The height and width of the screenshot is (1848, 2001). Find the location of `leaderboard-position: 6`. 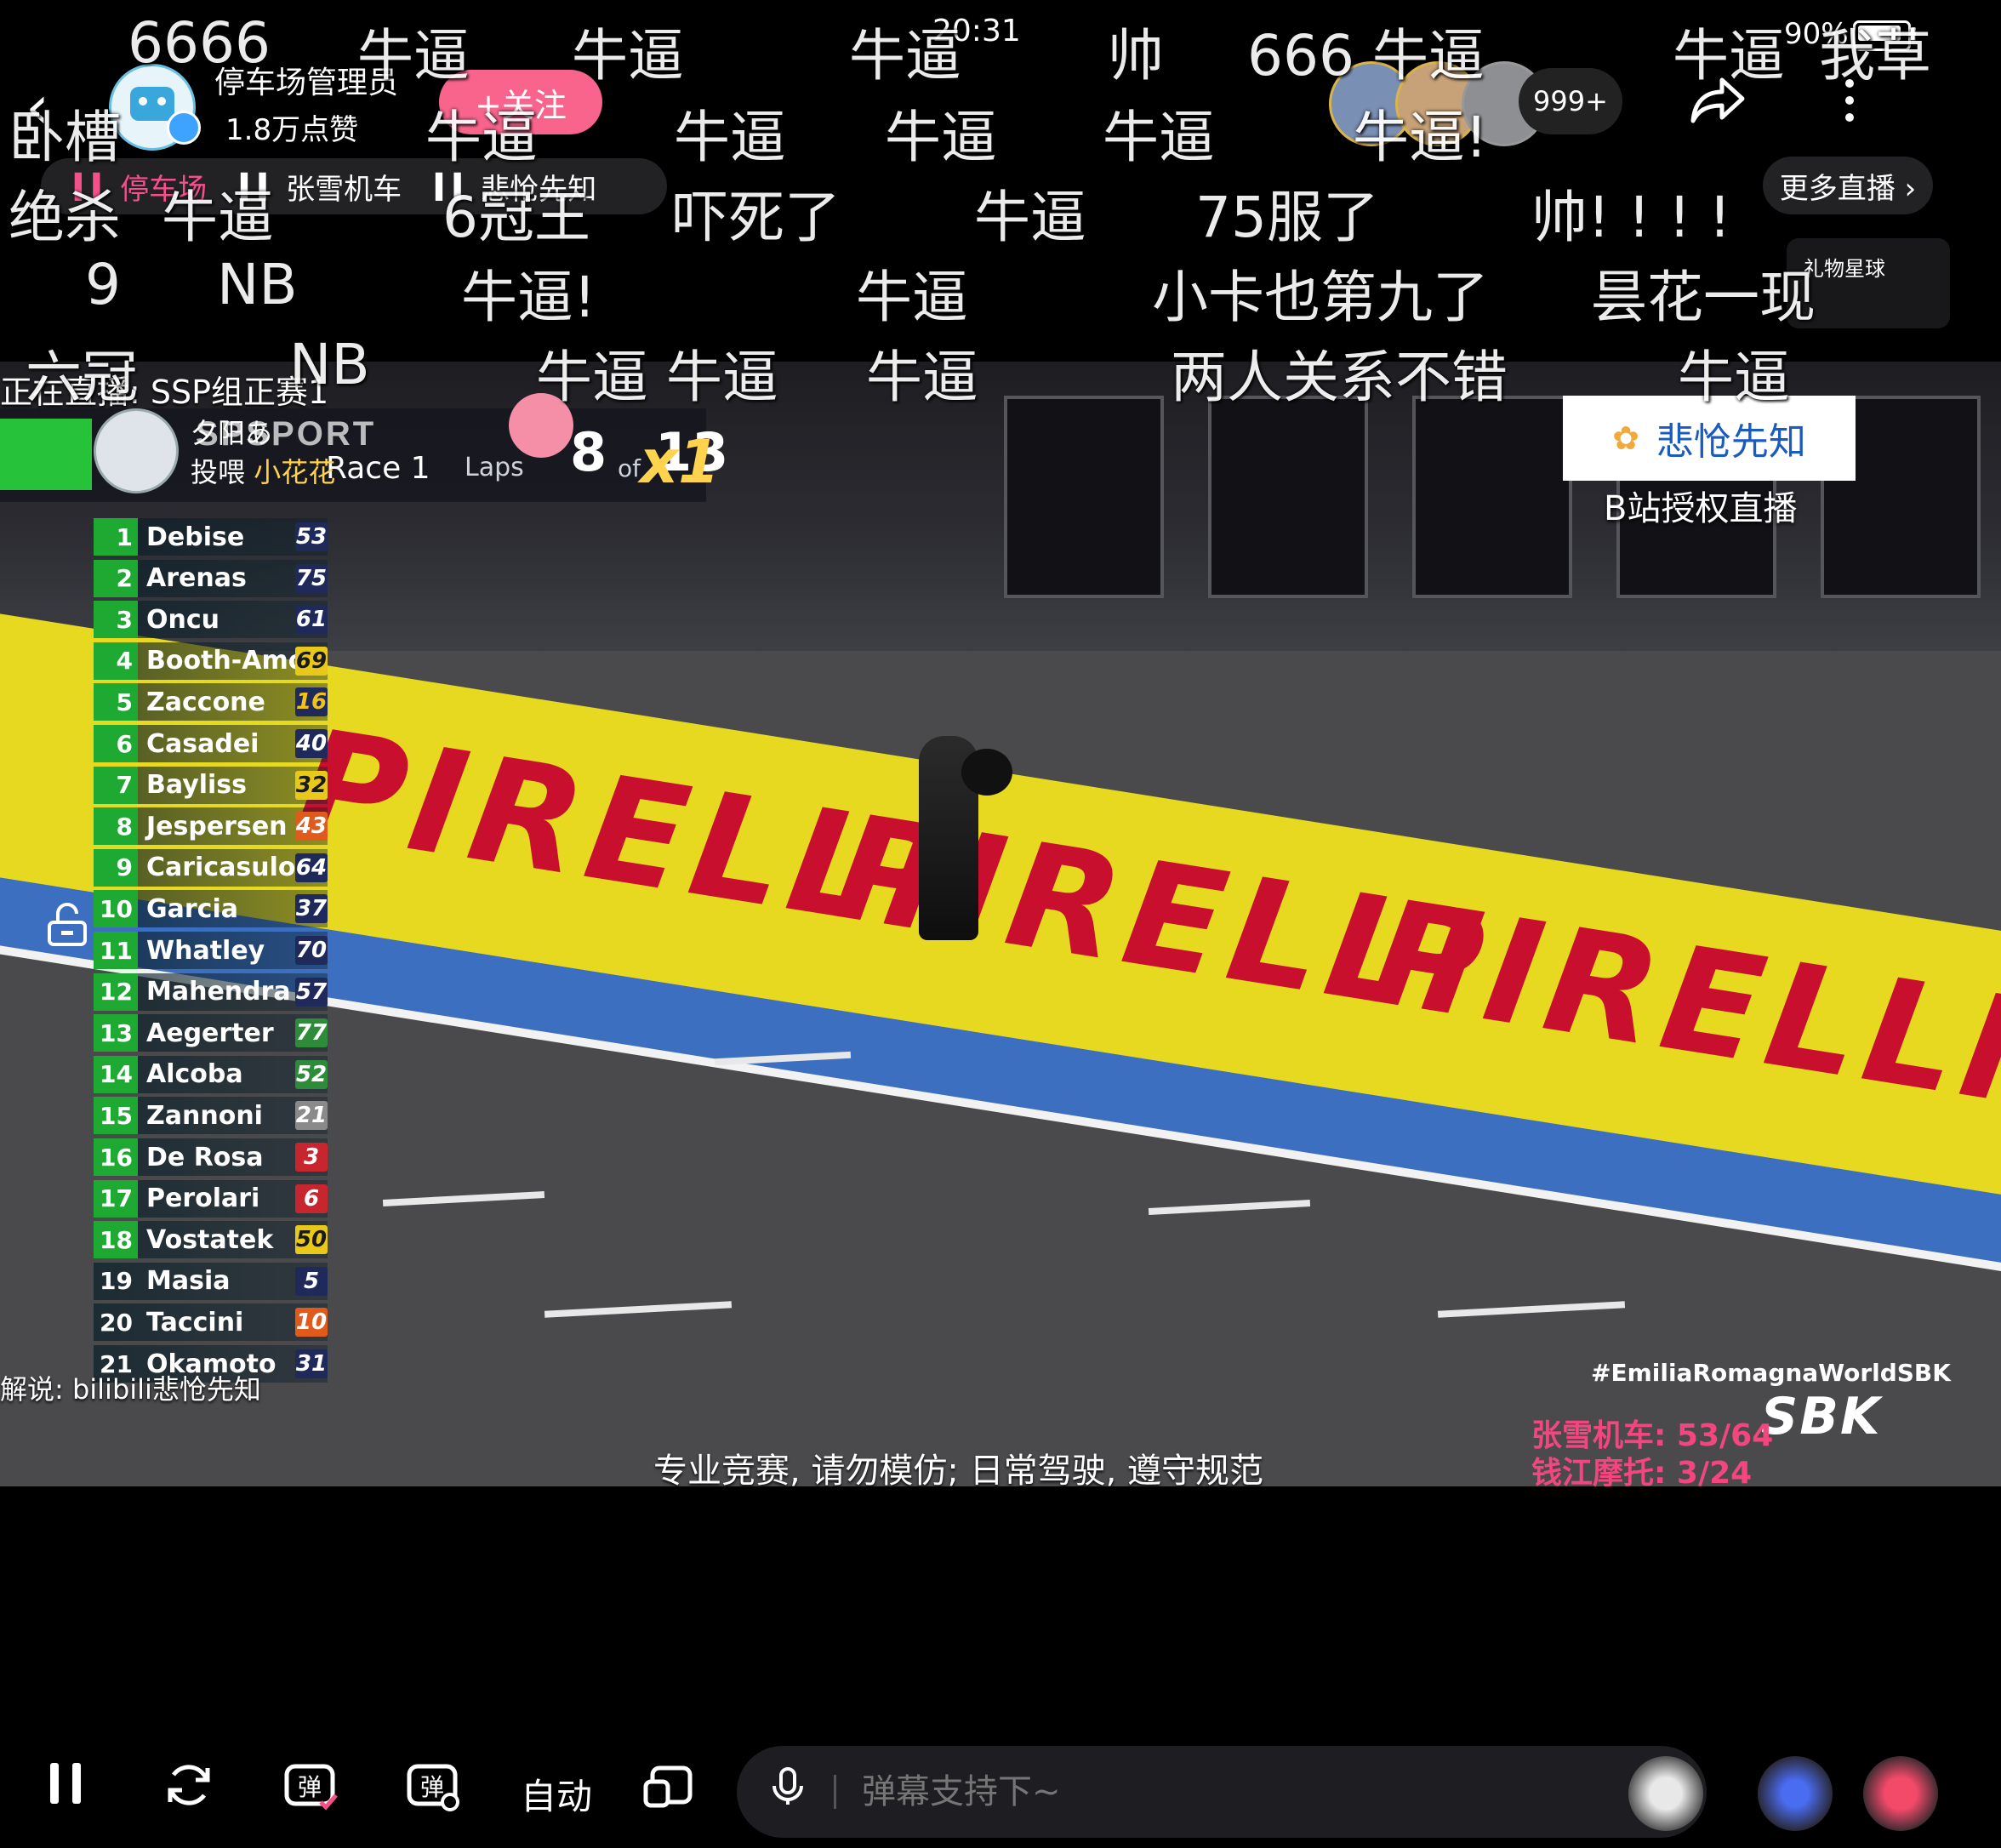

leaderboard-position: 6 is located at coordinates (116, 743).